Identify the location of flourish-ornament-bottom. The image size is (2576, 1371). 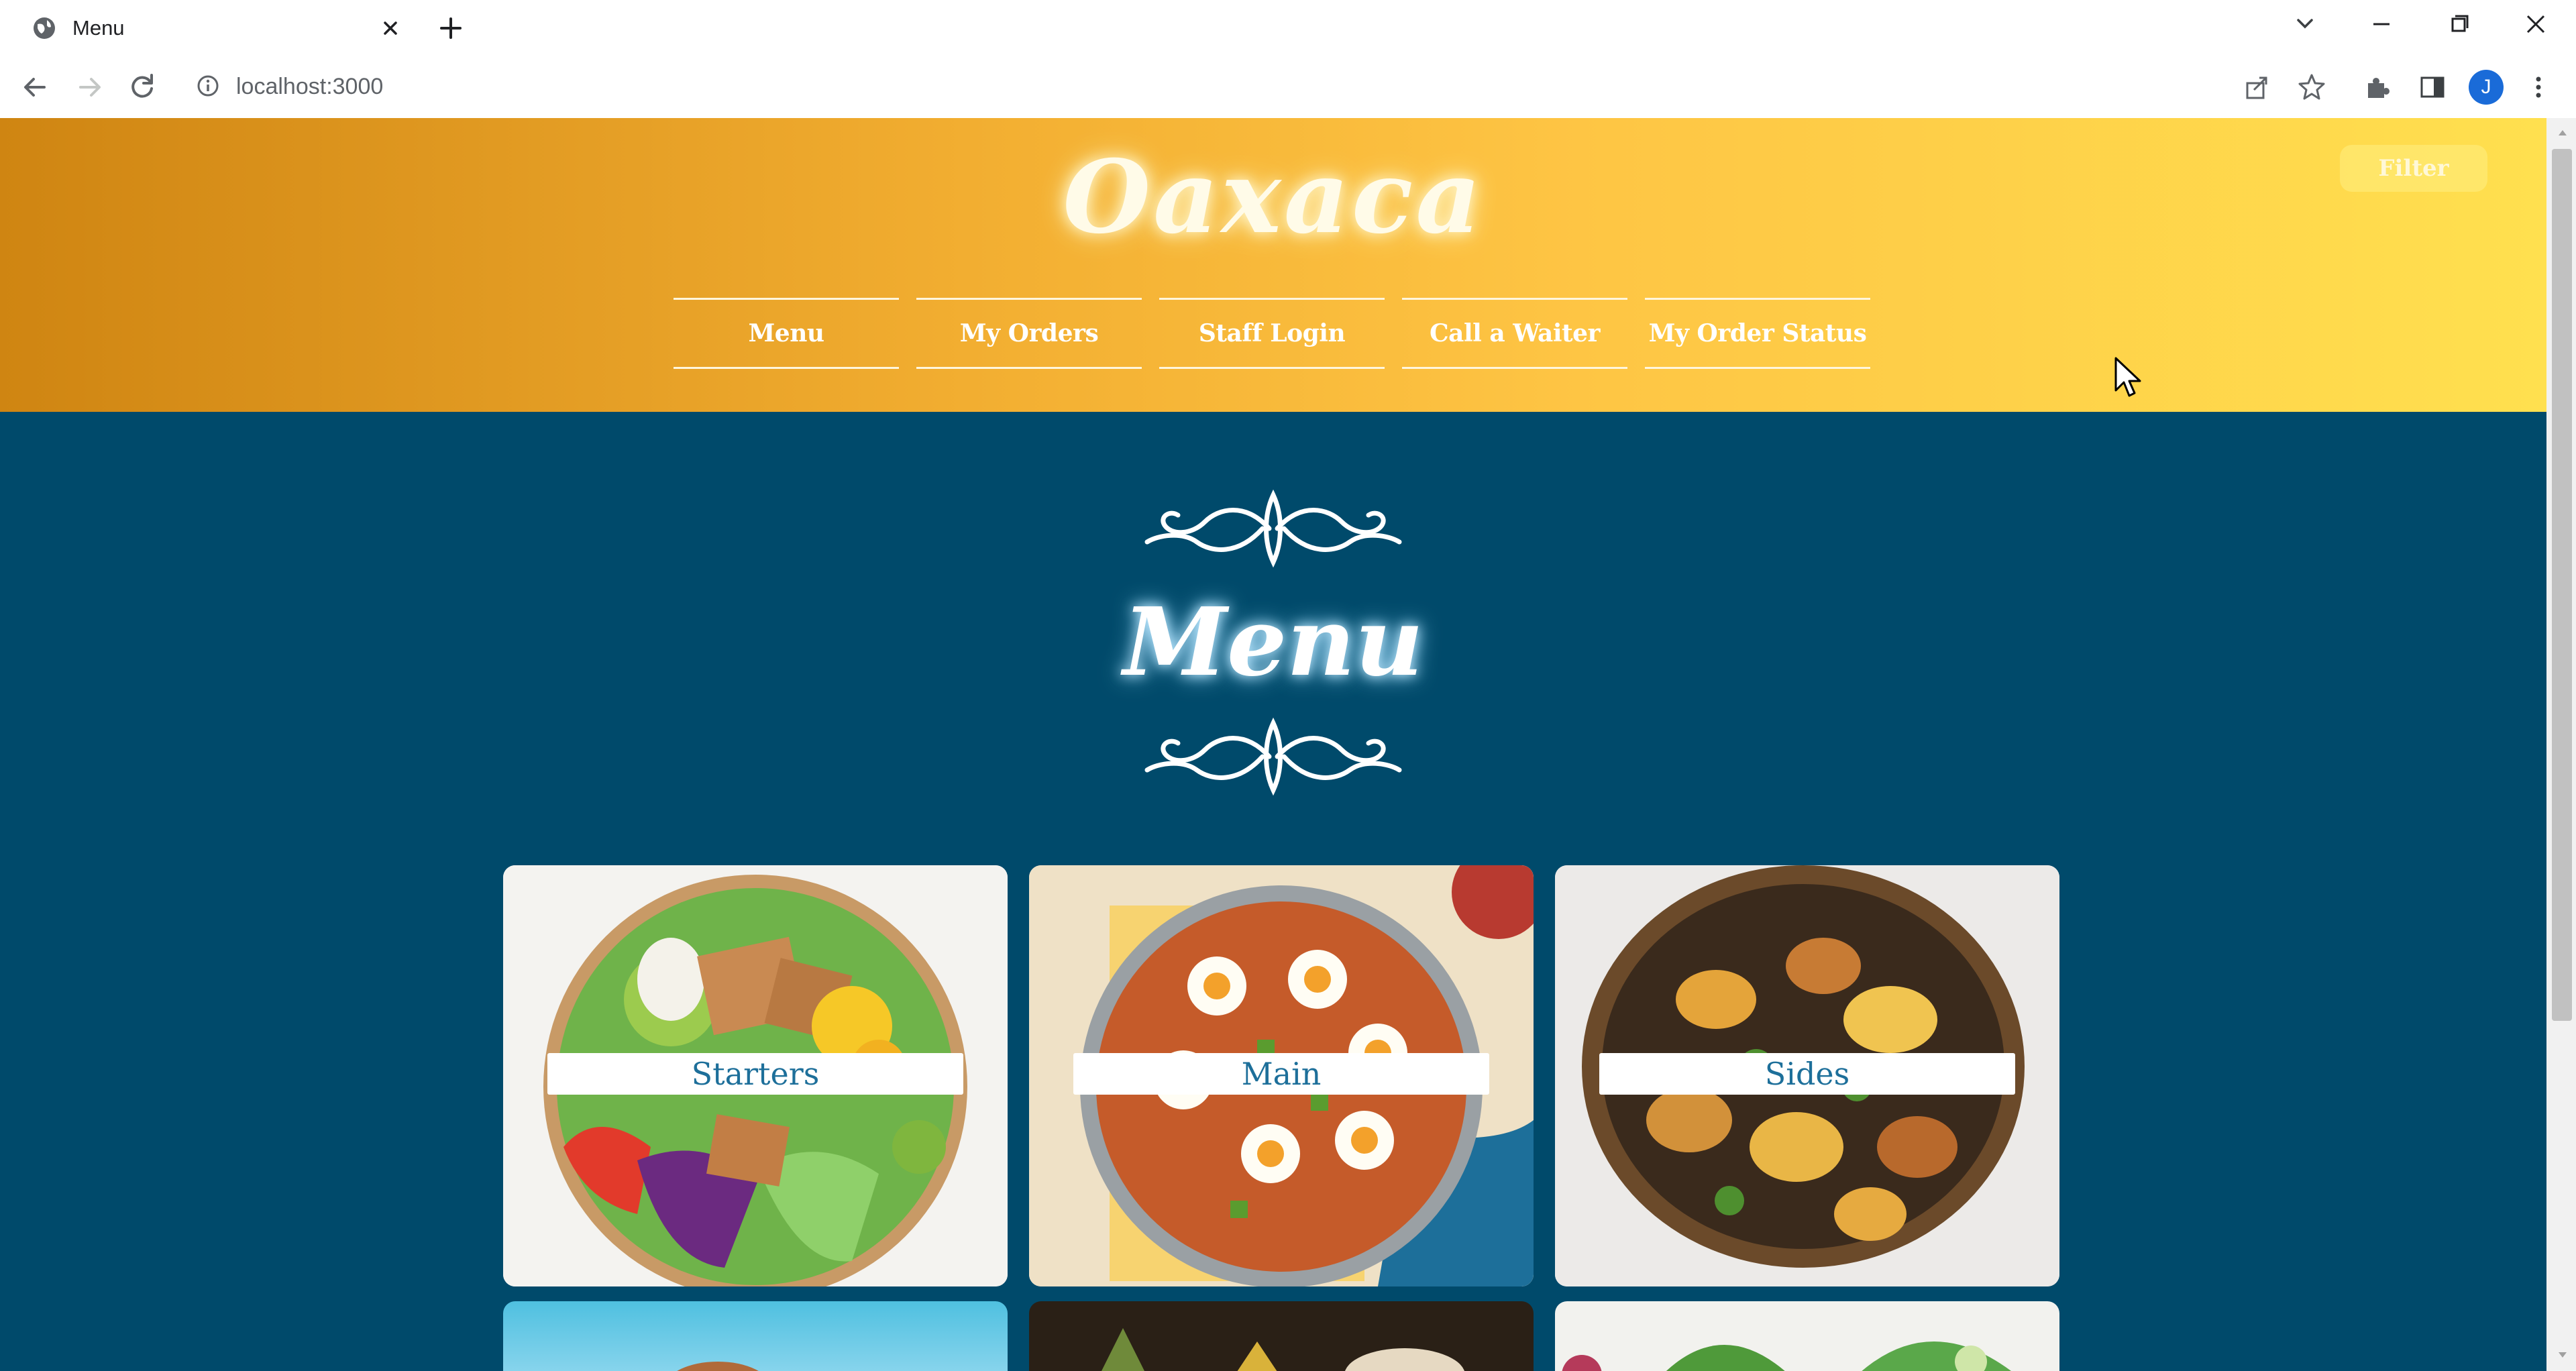
(1273, 757).